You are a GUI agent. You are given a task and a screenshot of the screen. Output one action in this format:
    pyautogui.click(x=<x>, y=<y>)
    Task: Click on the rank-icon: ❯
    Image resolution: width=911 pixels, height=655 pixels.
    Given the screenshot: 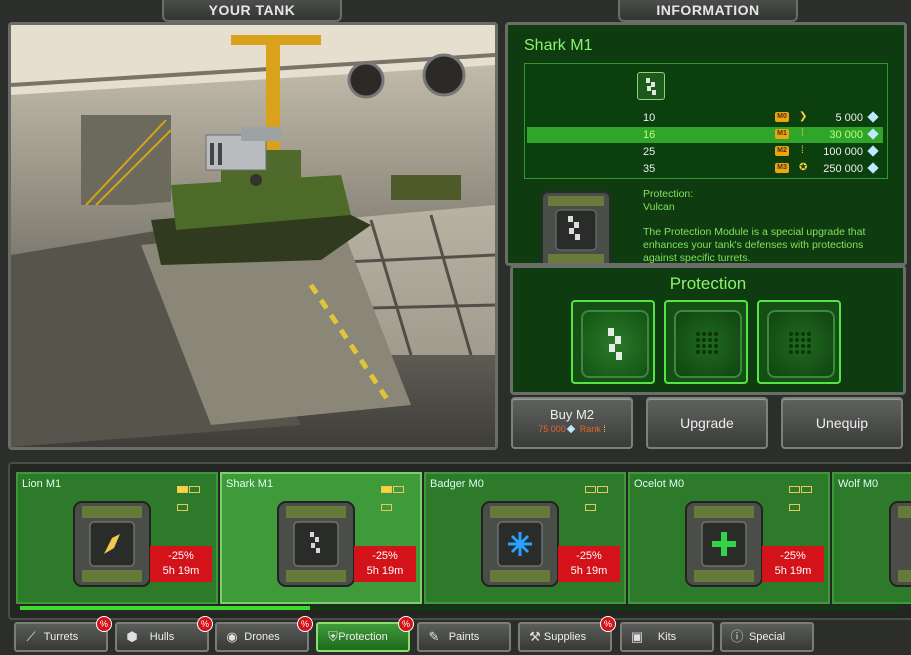 What is the action you would take?
    pyautogui.click(x=803, y=116)
    